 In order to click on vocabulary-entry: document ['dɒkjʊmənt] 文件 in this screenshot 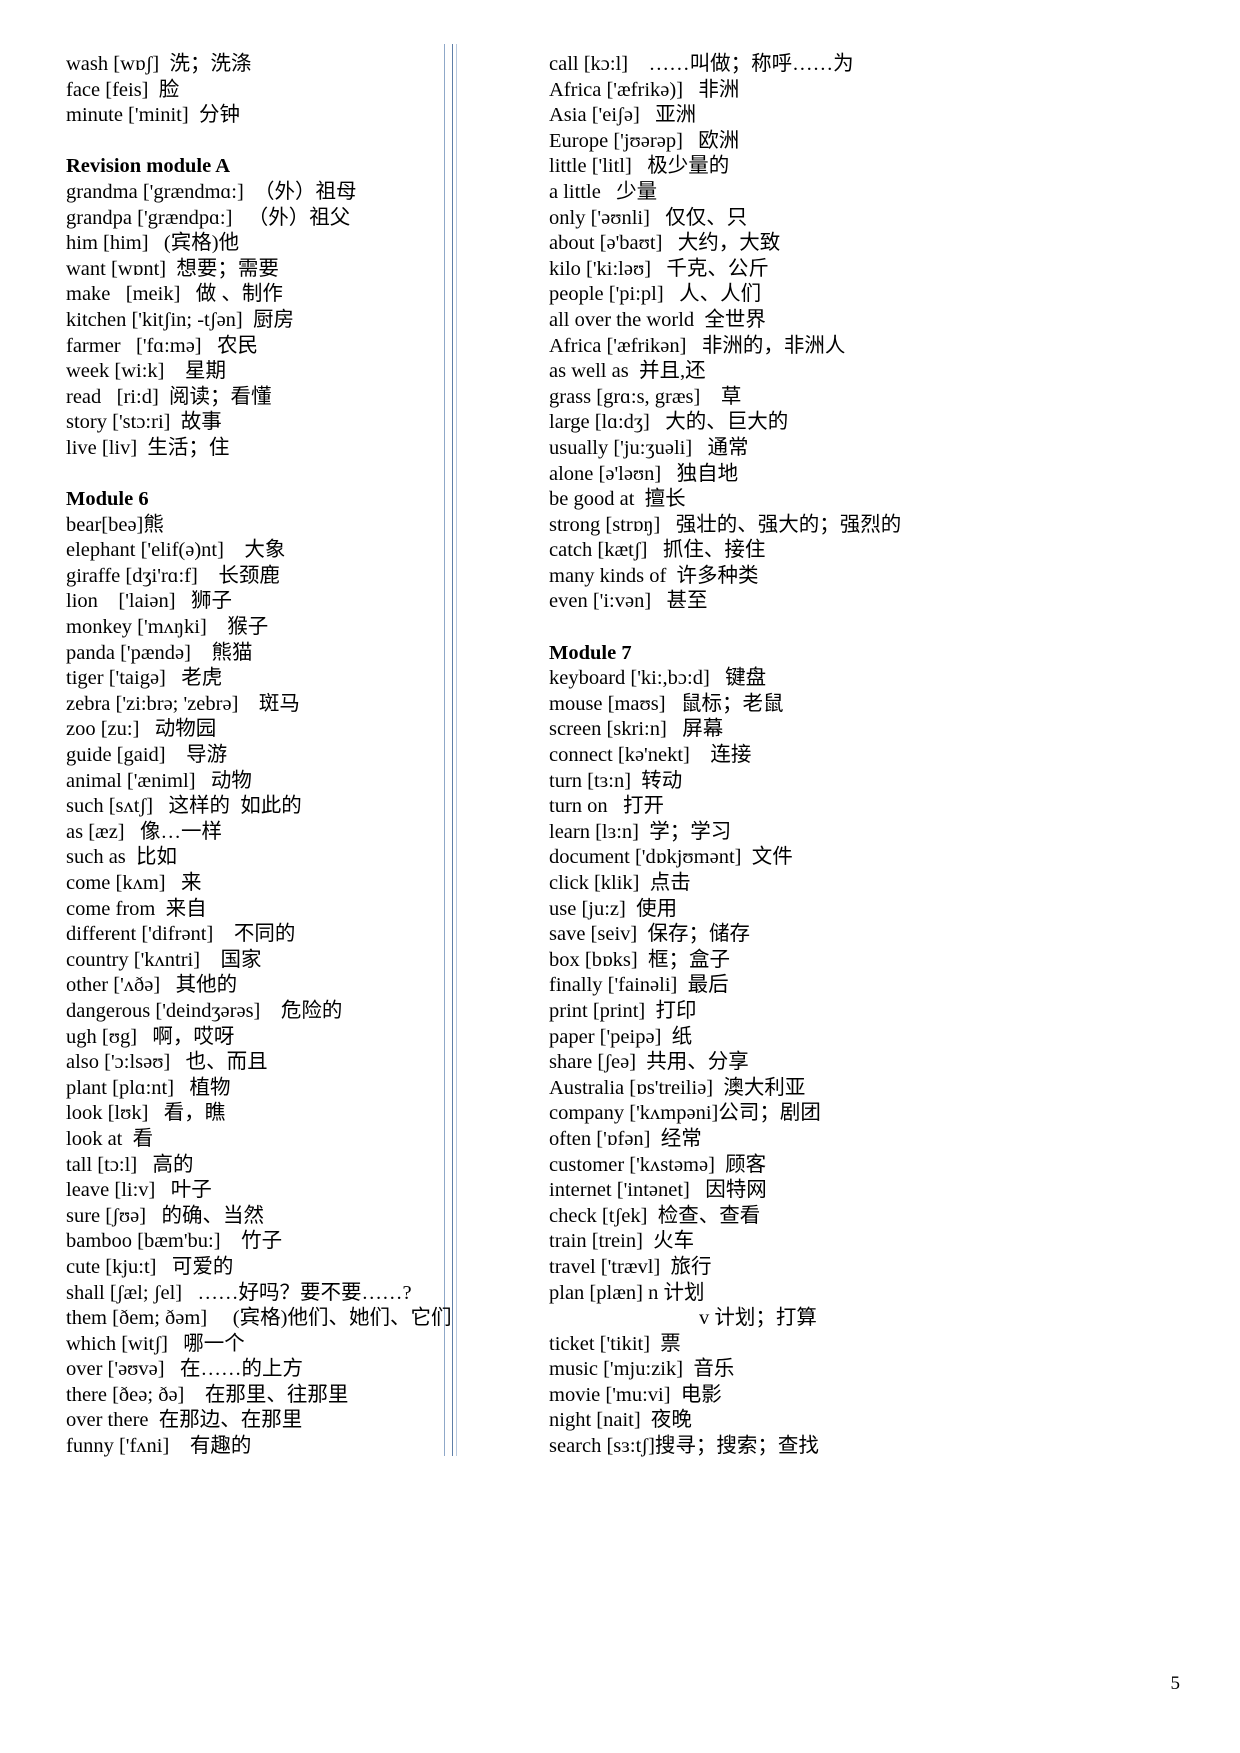, I will do `click(671, 857)`.